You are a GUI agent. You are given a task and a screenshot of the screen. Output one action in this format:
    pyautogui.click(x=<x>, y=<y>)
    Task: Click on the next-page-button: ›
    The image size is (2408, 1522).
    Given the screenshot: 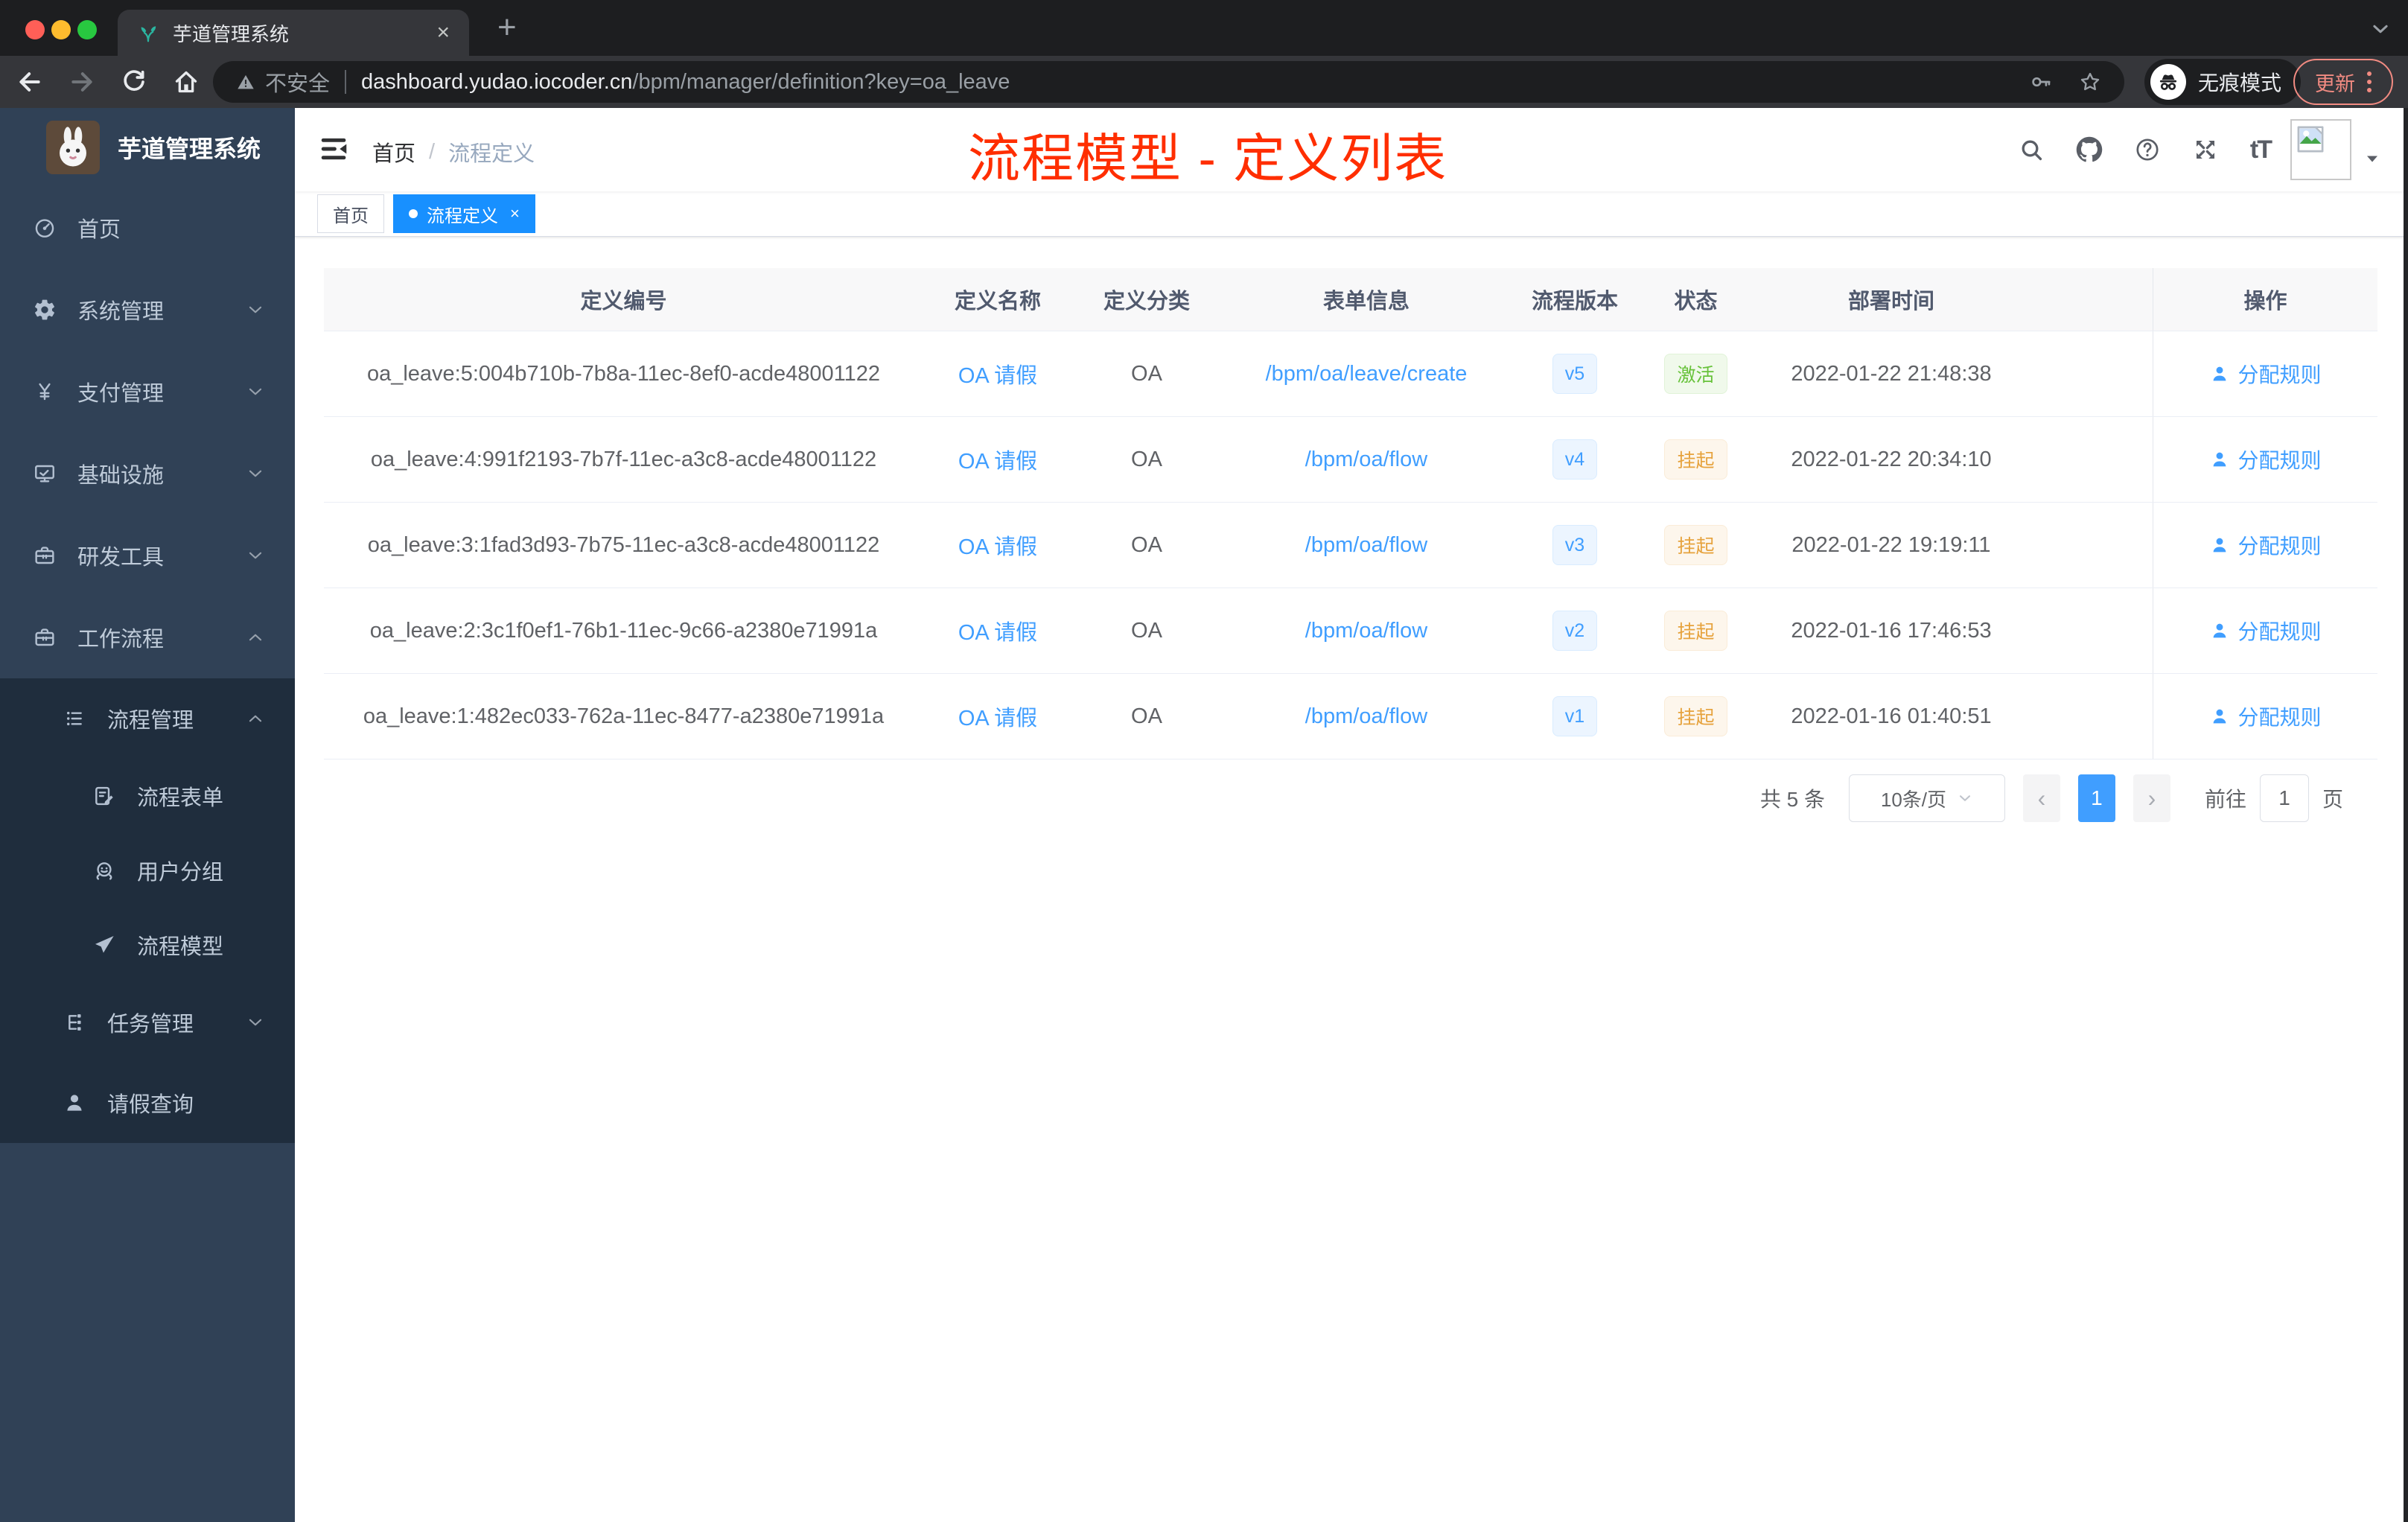 What is the action you would take?
    pyautogui.click(x=2151, y=798)
    